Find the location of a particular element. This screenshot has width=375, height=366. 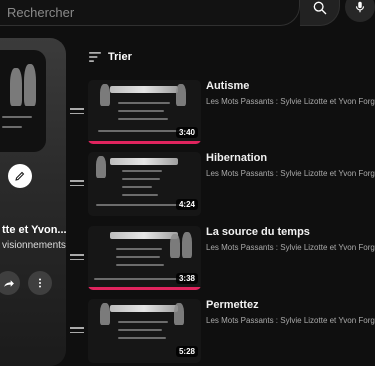

more-options-button is located at coordinates (40, 283).